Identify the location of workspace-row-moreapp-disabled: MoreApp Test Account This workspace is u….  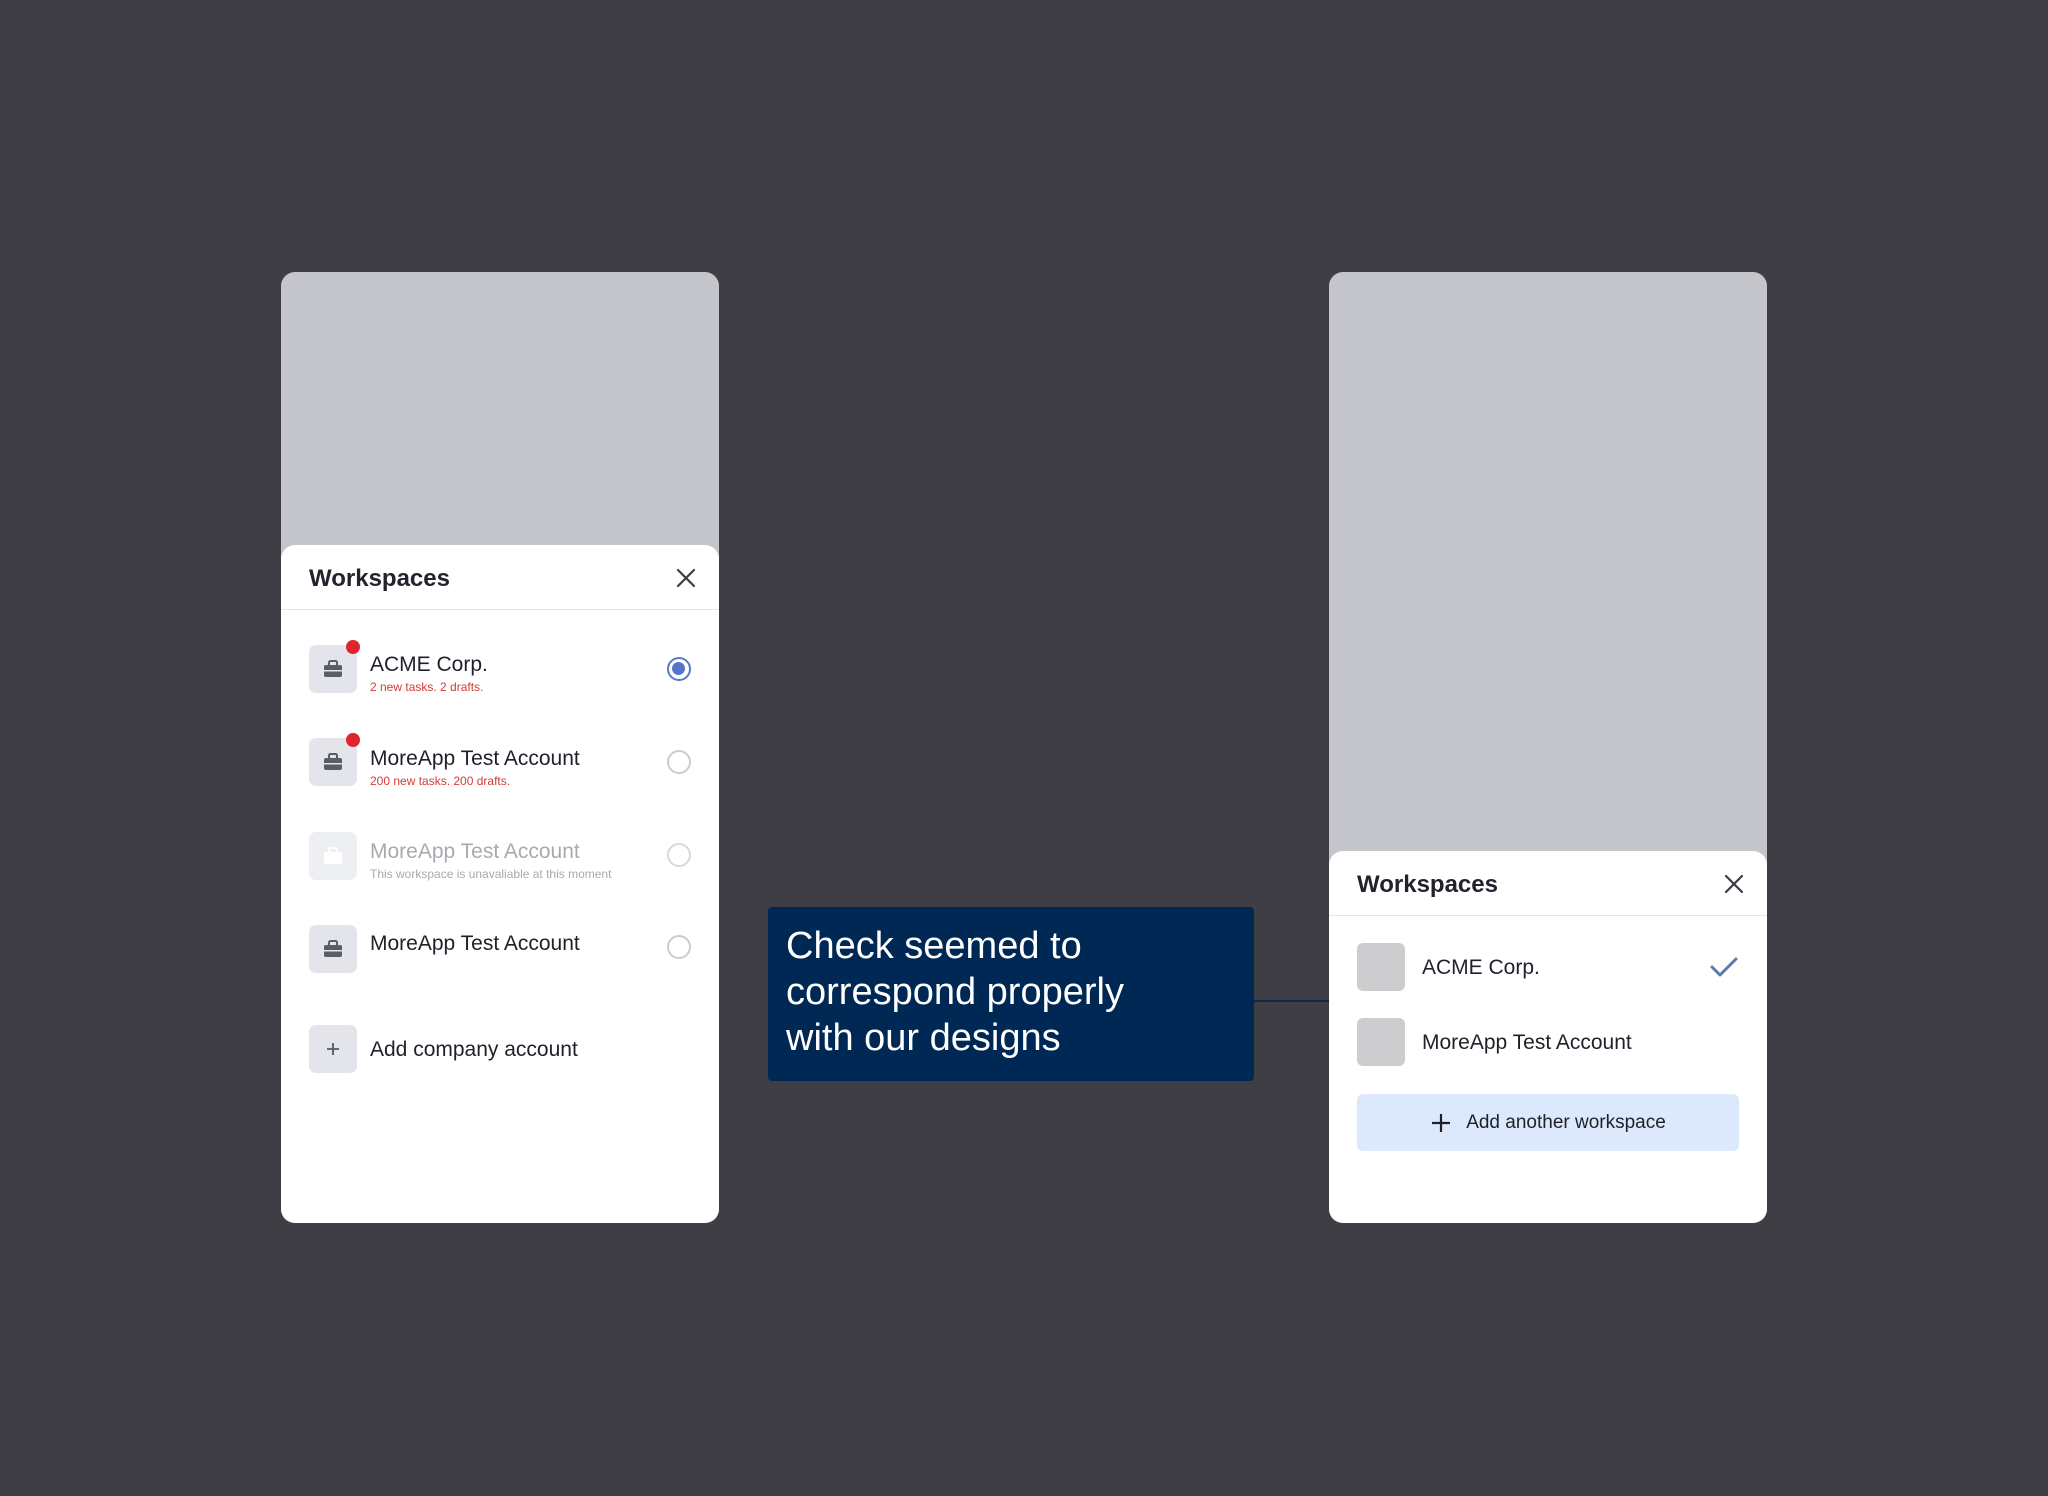
(500, 868).